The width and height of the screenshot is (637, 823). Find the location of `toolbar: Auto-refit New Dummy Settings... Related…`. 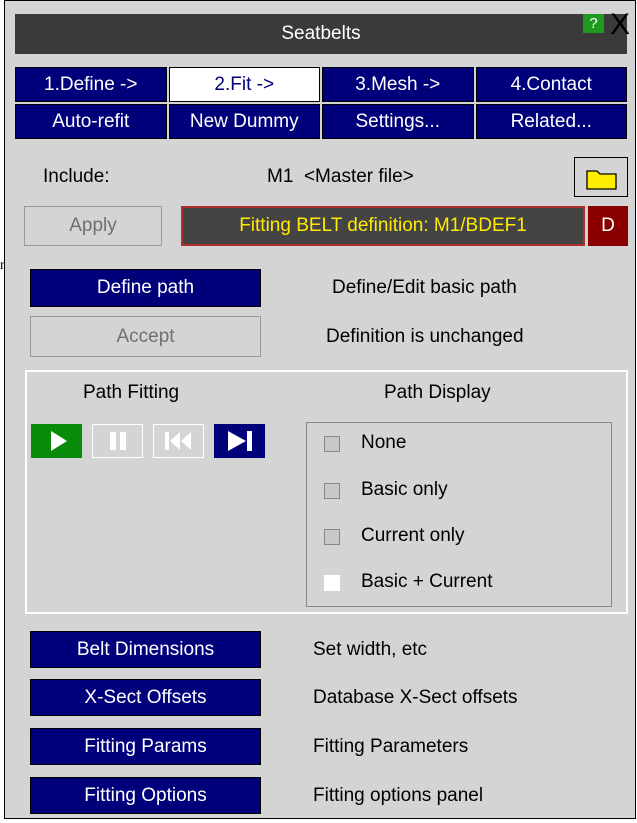

toolbar: Auto-refit New Dummy Settings... Related… is located at coordinates (321, 121).